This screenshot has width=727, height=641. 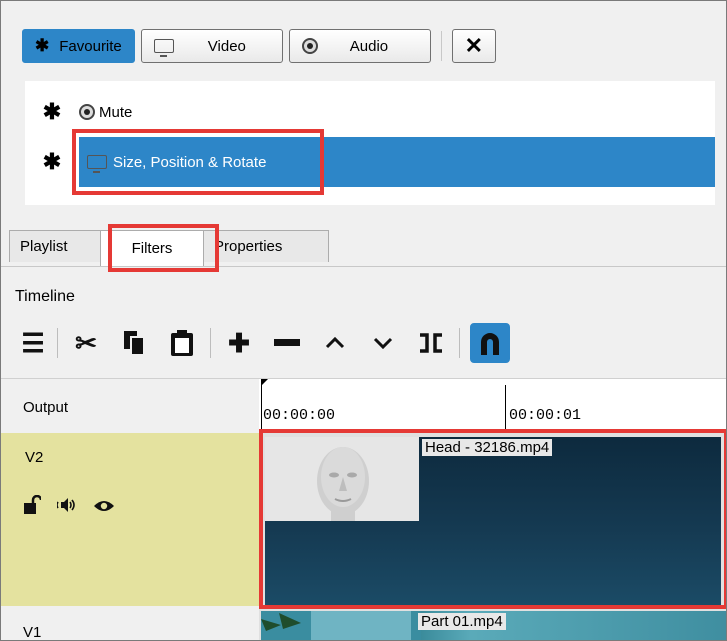 What do you see at coordinates (299, 415) in the screenshot?
I see `ruler-timecode: 00:00:00` at bounding box center [299, 415].